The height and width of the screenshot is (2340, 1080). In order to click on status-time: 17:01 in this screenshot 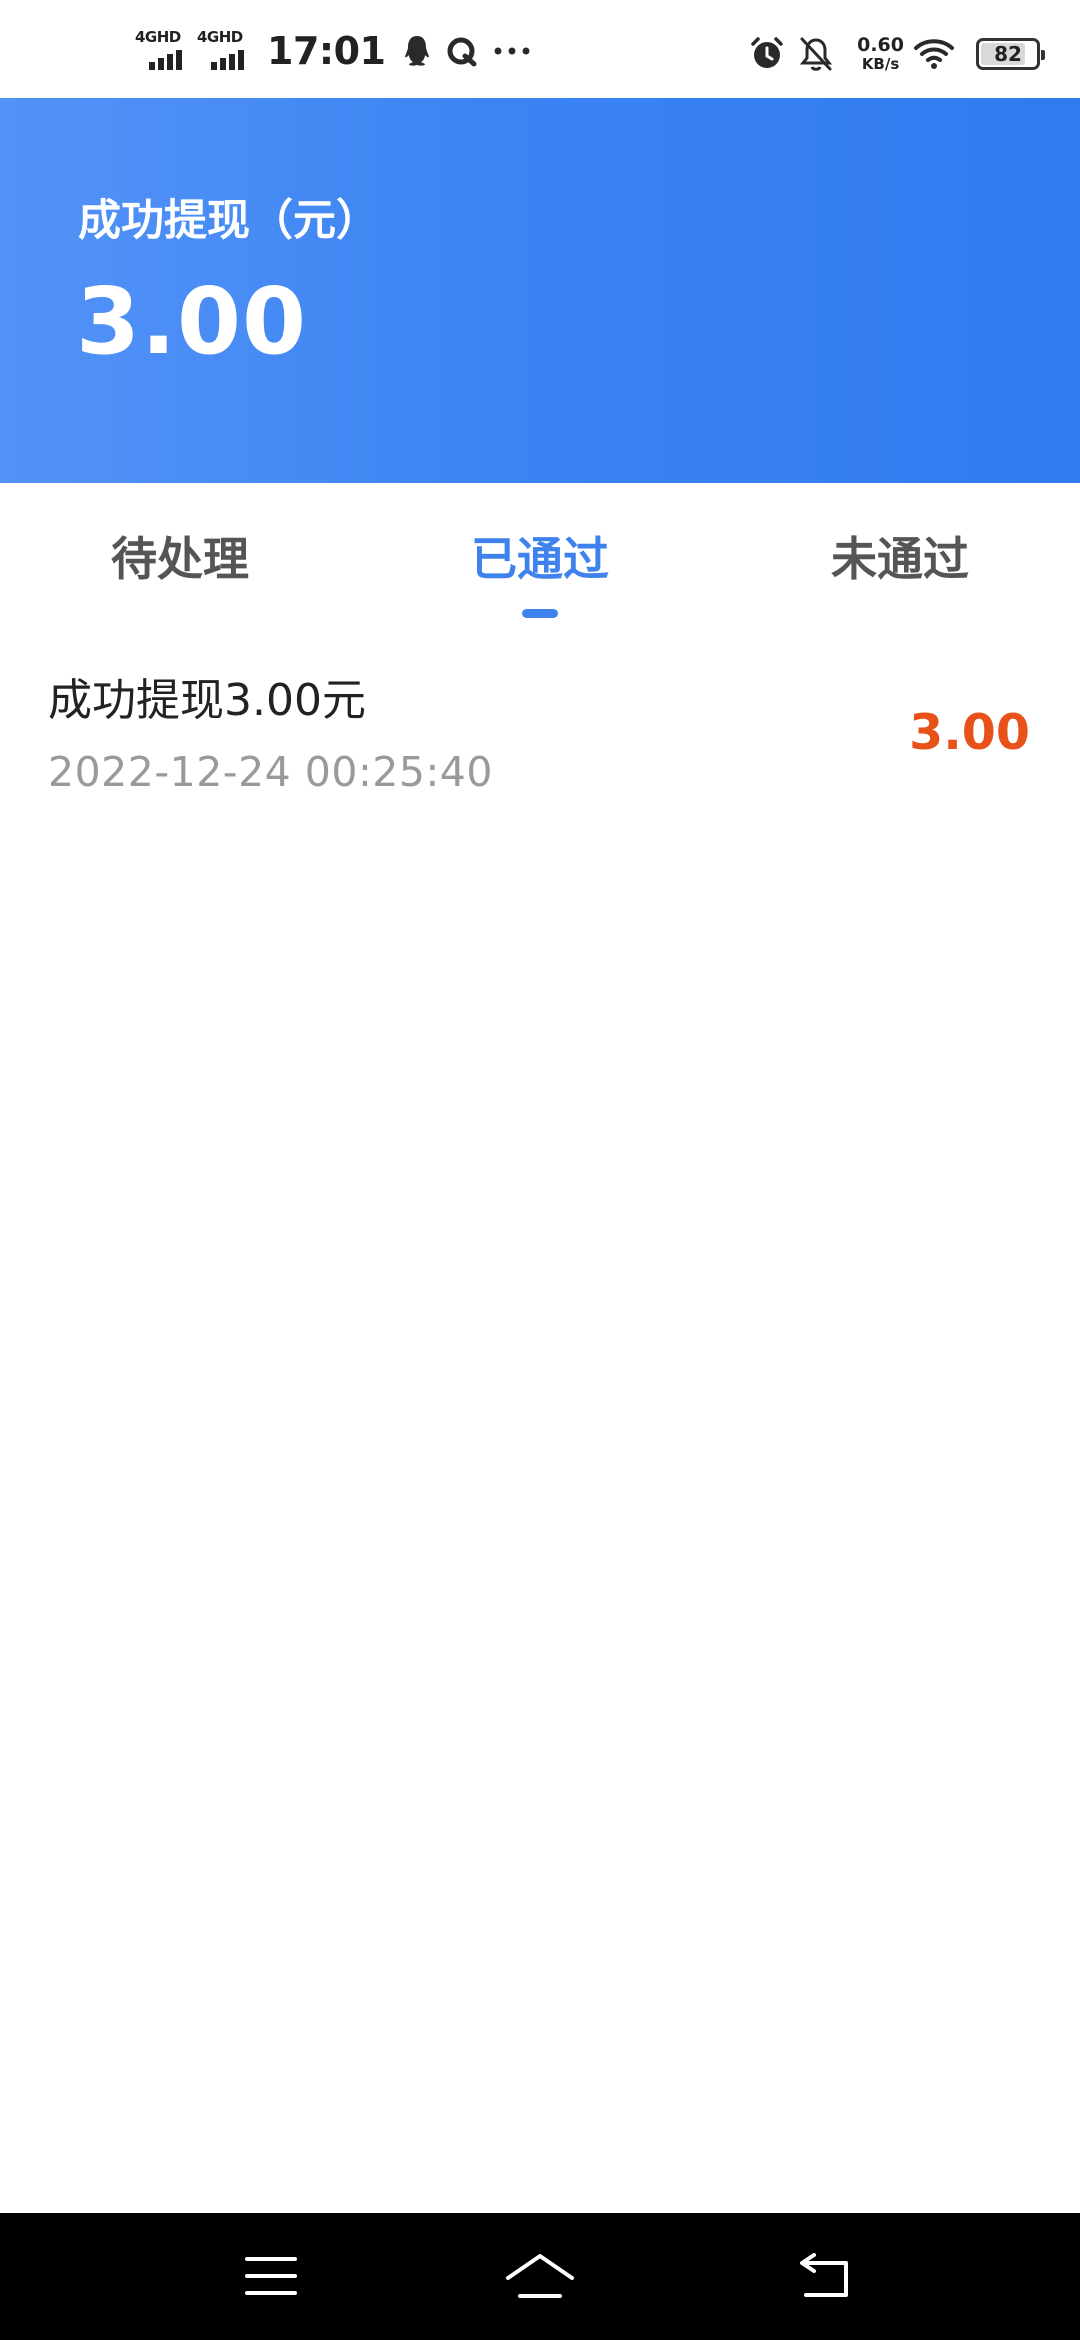, I will do `click(326, 51)`.